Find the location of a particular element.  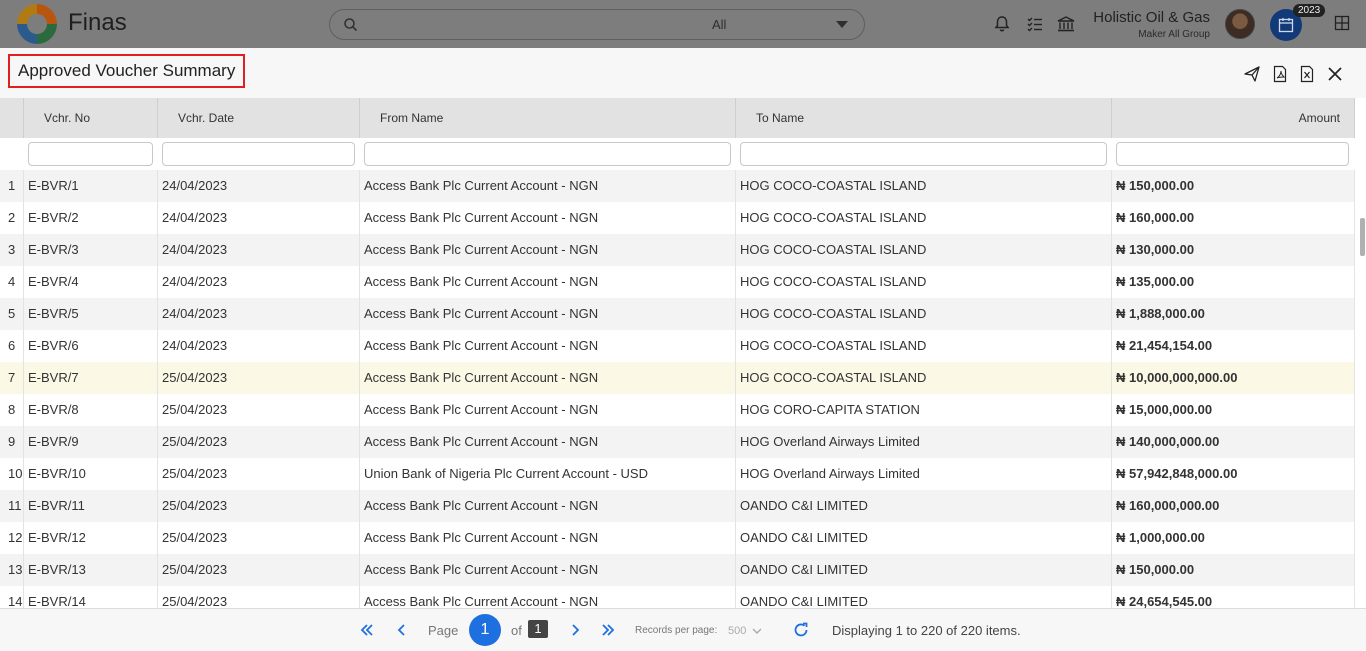

column-header-from-name: From Name is located at coordinates (548, 118).